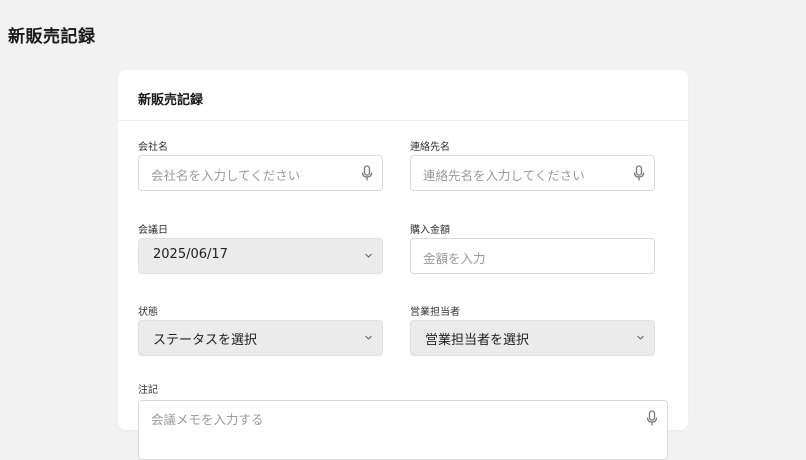 This screenshot has height=460, width=806. Describe the element at coordinates (205, 340) in the screenshot. I see `status-value: ステータスを選択` at that location.